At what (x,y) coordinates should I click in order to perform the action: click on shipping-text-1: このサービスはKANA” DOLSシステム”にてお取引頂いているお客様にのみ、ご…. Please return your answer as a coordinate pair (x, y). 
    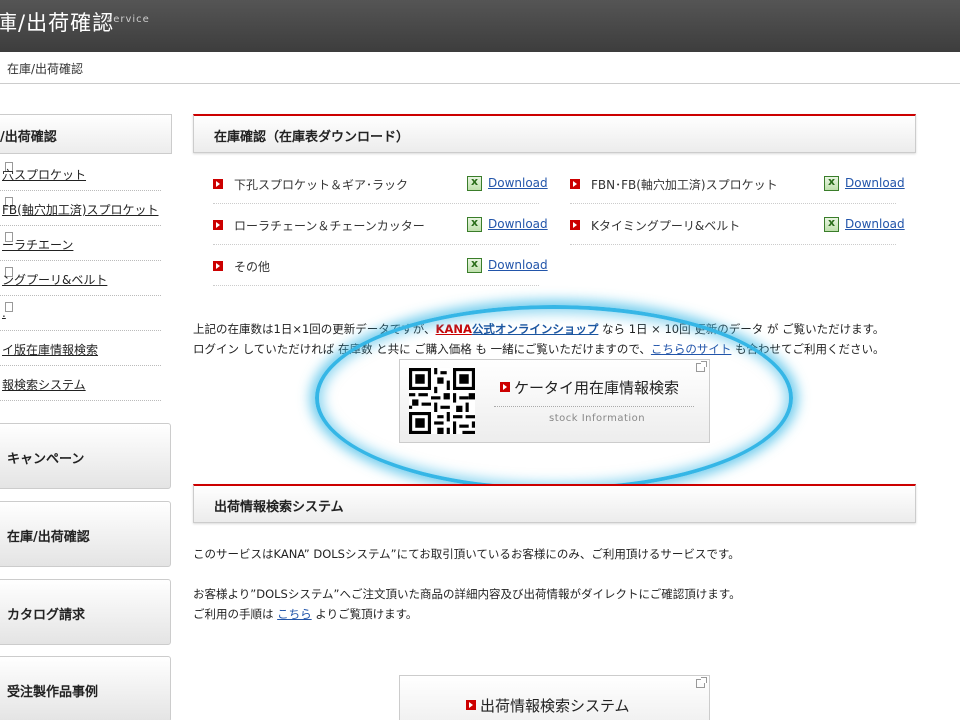
    Looking at the image, I should click on (466, 554).